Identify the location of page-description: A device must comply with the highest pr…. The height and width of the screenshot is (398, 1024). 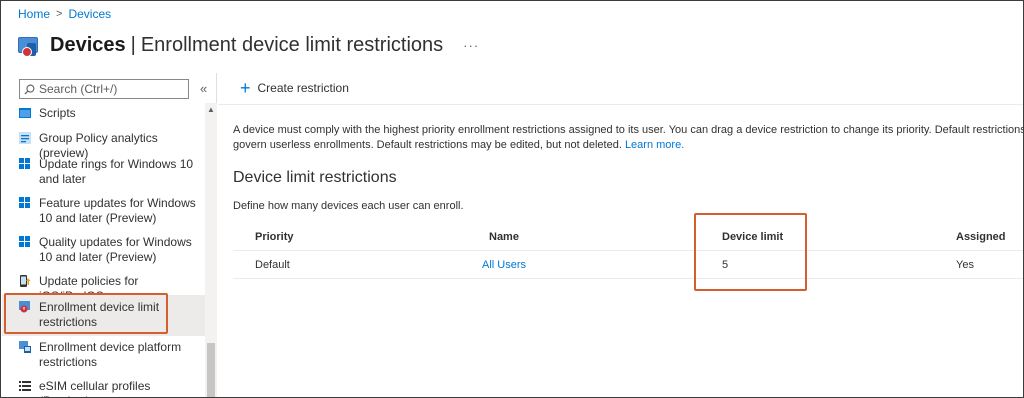
(628, 138).